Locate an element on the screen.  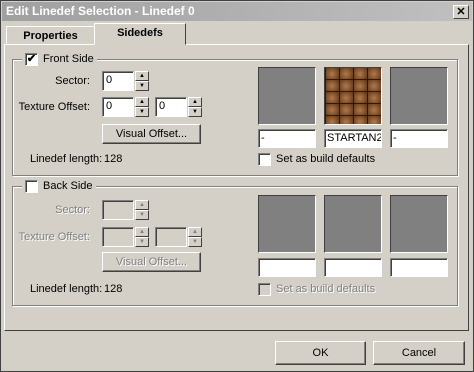
front-linedef-length-value: 128 is located at coordinates (113, 159).